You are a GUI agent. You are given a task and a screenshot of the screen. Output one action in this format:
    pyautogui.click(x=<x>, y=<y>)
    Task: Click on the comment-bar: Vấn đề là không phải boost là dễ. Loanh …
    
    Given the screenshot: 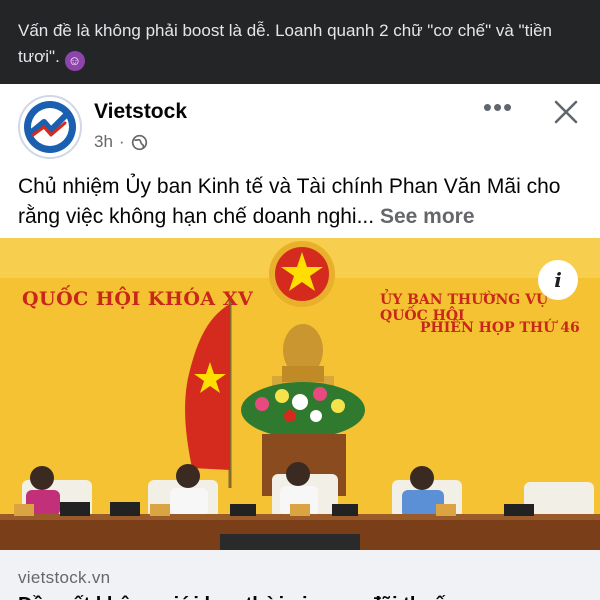 What is the action you would take?
    pyautogui.click(x=300, y=42)
    